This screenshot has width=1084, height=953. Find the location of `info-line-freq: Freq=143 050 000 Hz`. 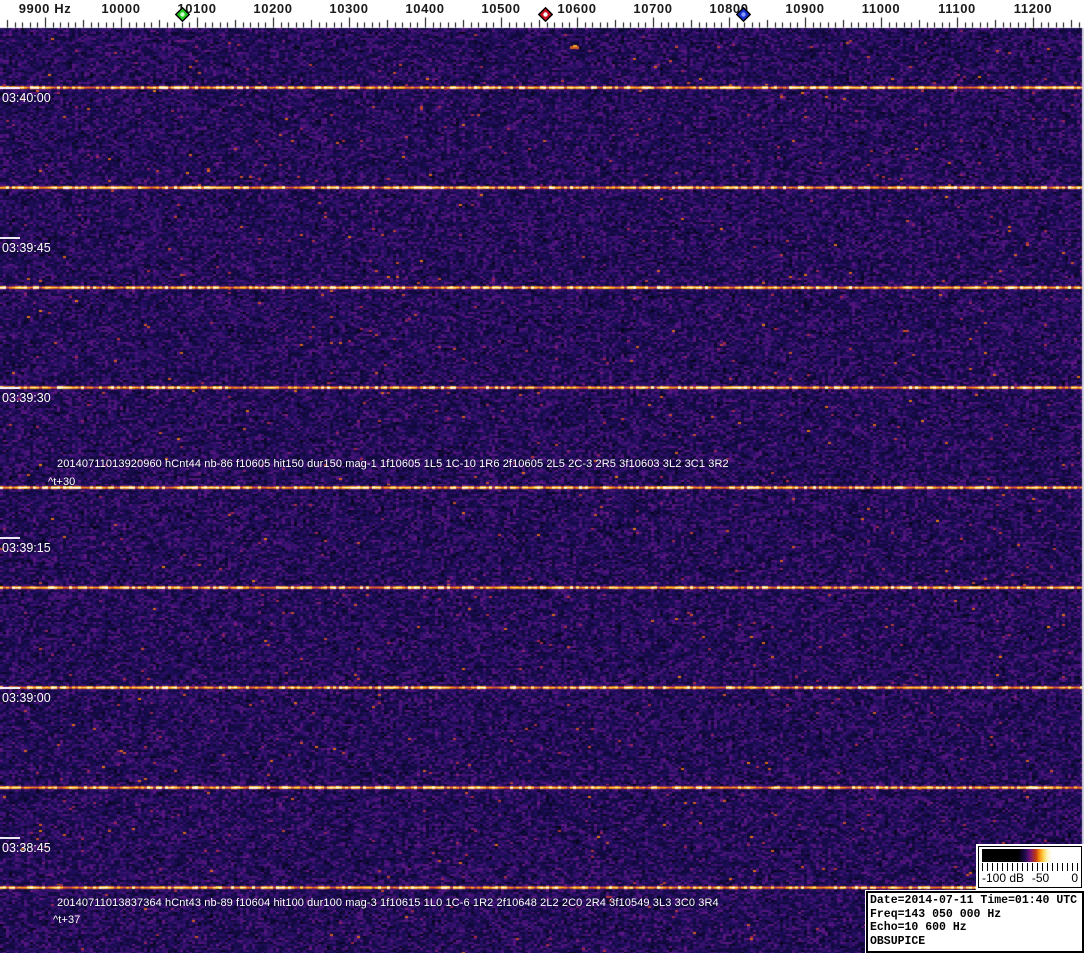

info-line-freq: Freq=143 050 000 Hz is located at coordinates (936, 914).